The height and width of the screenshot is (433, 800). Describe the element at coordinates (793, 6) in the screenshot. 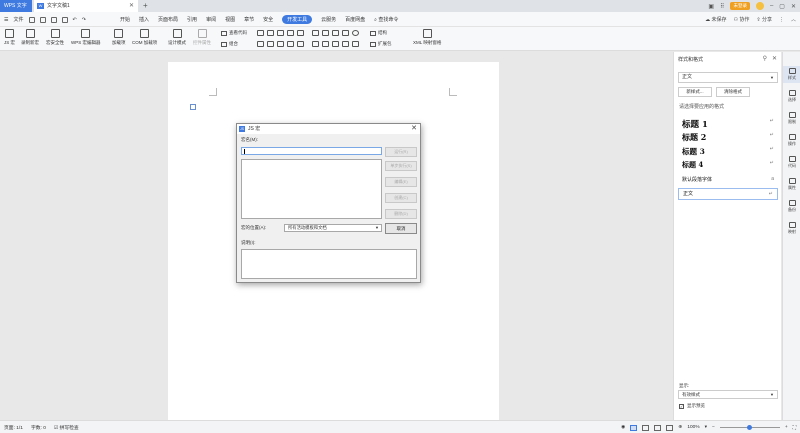

I see `close-window-icon: ✕` at that location.